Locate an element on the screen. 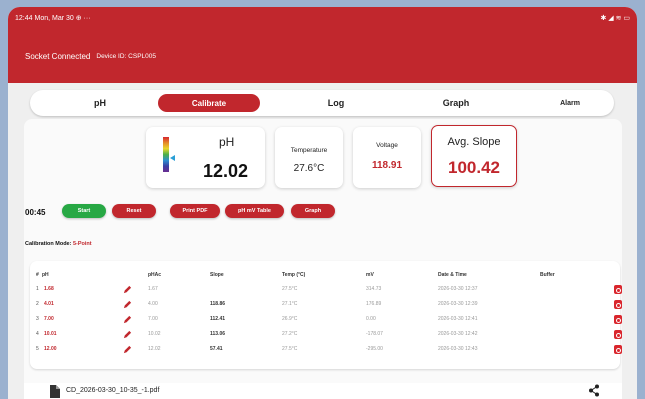 Image resolution: width=645 pixels, height=399 pixels. voltage-value: 118.91 is located at coordinates (387, 165).